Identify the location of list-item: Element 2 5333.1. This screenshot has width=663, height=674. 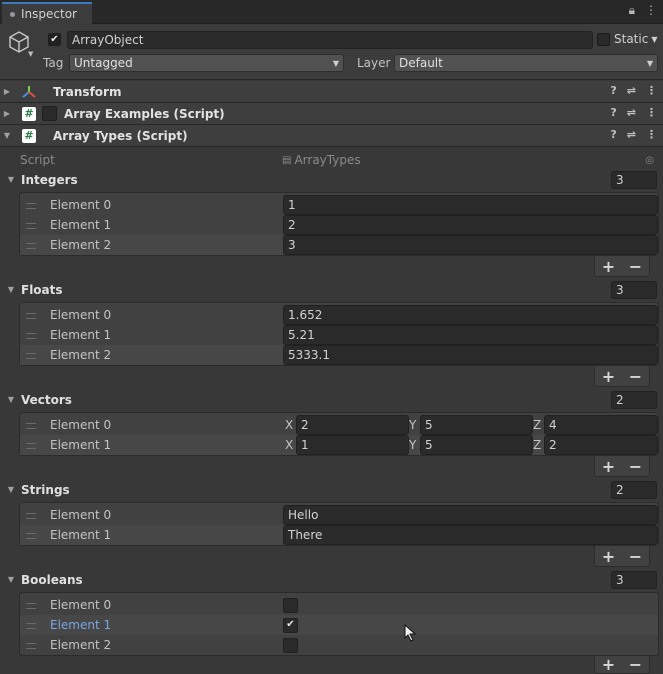
(339, 355).